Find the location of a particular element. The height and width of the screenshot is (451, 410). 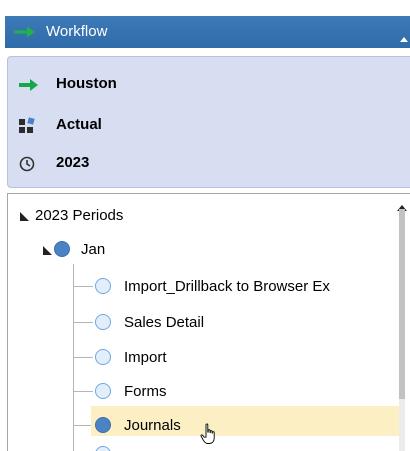

clock-icon is located at coordinates (27, 164).